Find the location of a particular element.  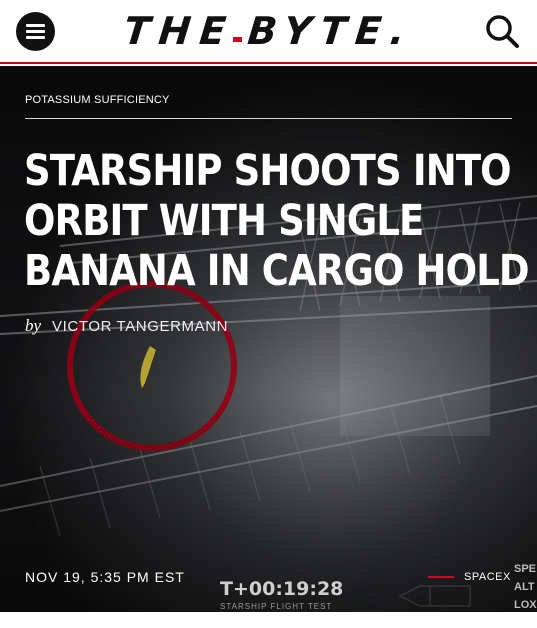

search-icon is located at coordinates (502, 31).